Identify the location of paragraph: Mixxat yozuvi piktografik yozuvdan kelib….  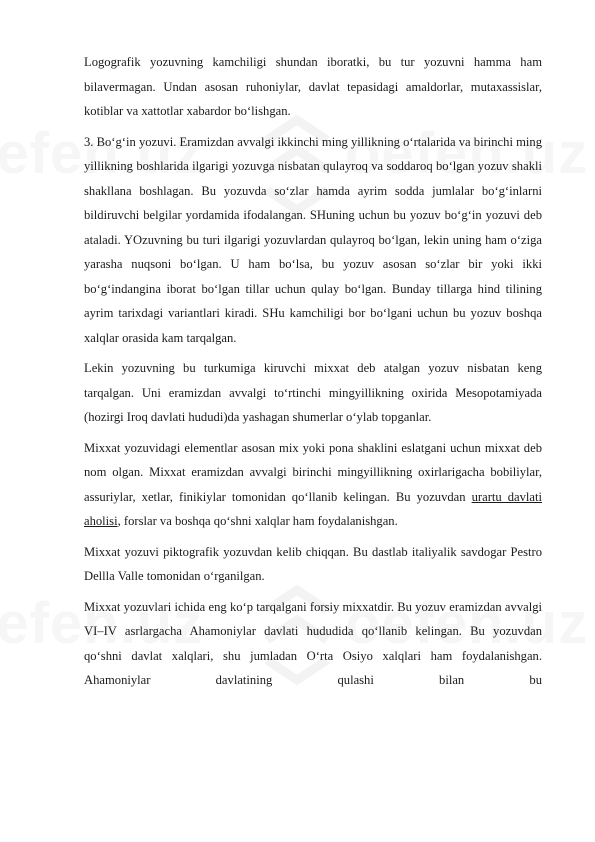
(313, 564).